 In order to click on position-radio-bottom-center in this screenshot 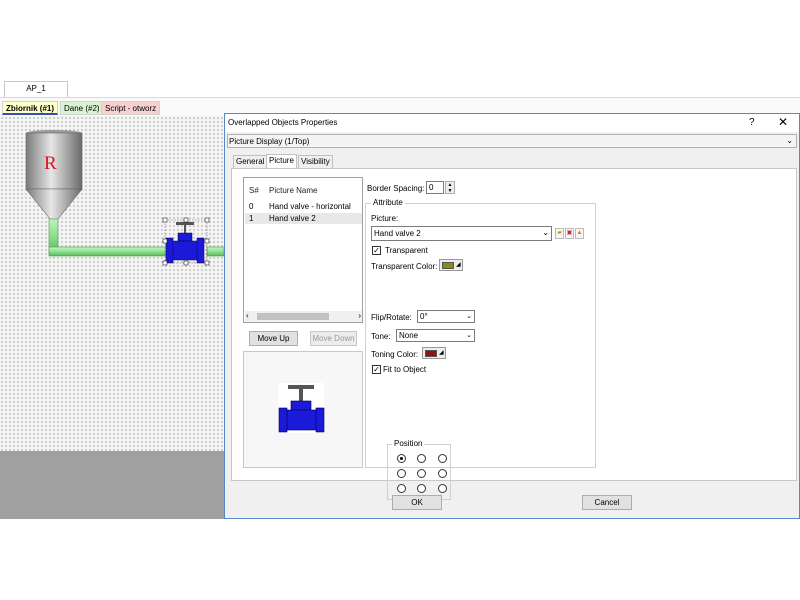, I will do `click(421, 488)`.